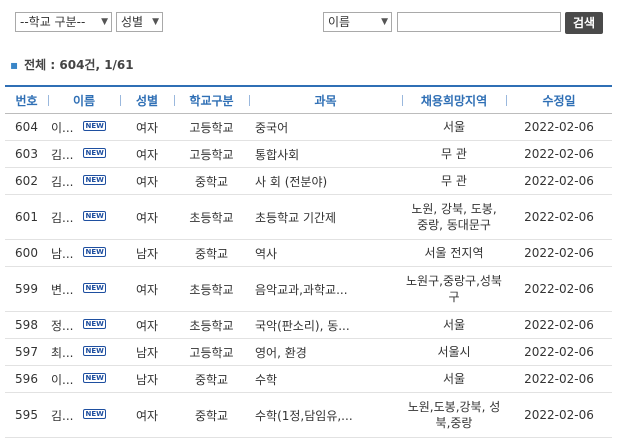  Describe the element at coordinates (308, 22) in the screenshot. I see `filter-bar: --학교 구분-- ▼ 성별 ▼ 이름 ▼ 검색` at that location.